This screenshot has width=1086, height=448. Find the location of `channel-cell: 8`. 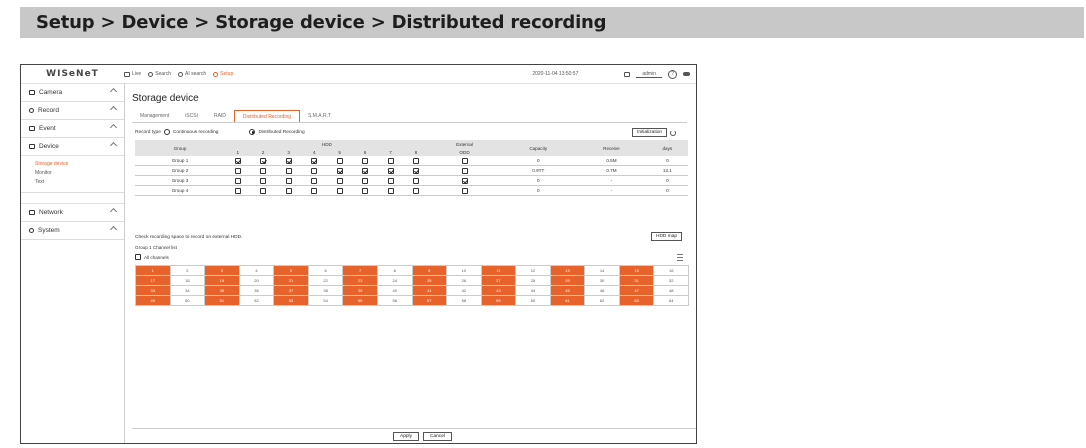

channel-cell: 8 is located at coordinates (395, 271).